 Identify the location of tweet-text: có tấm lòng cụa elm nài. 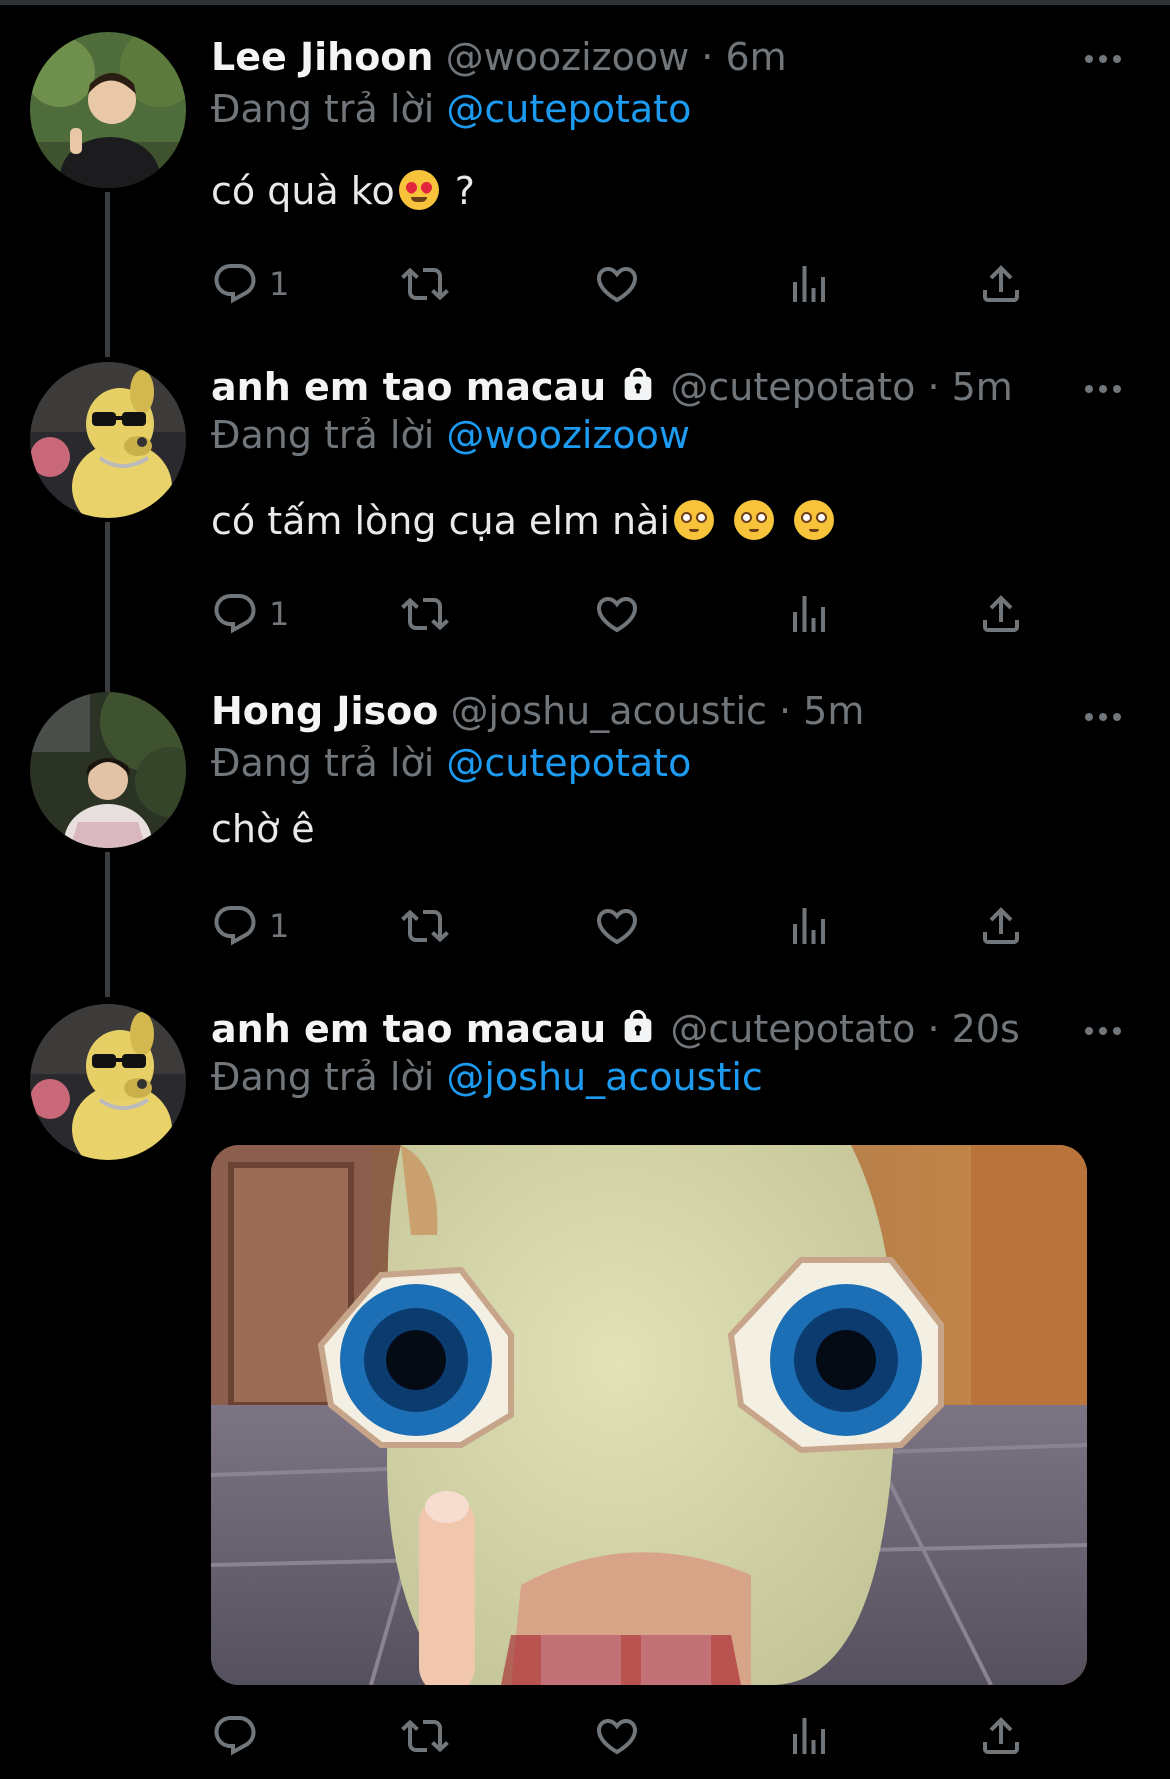
(524, 521).